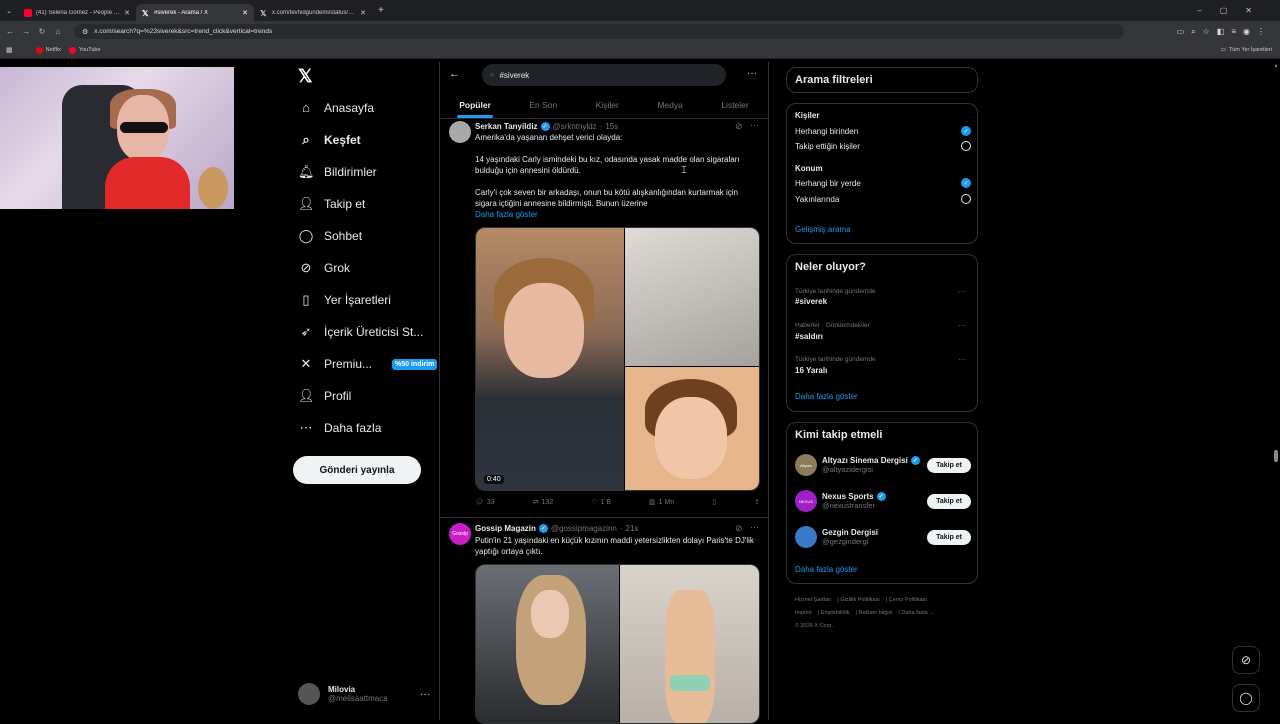 The width and height of the screenshot is (1280, 724). Describe the element at coordinates (835, 613) in the screenshot. I see `footer-link: Erişilebilirlik` at that location.